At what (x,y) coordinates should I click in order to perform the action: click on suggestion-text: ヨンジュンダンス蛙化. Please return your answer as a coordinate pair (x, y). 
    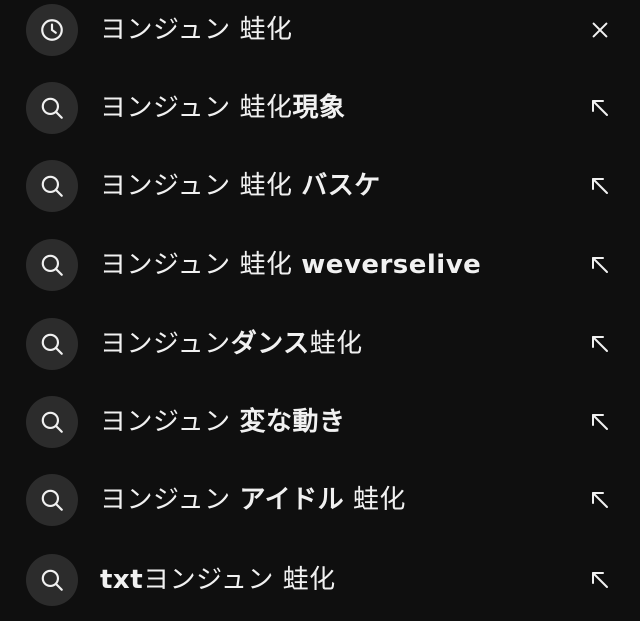
    Looking at the image, I should click on (231, 344).